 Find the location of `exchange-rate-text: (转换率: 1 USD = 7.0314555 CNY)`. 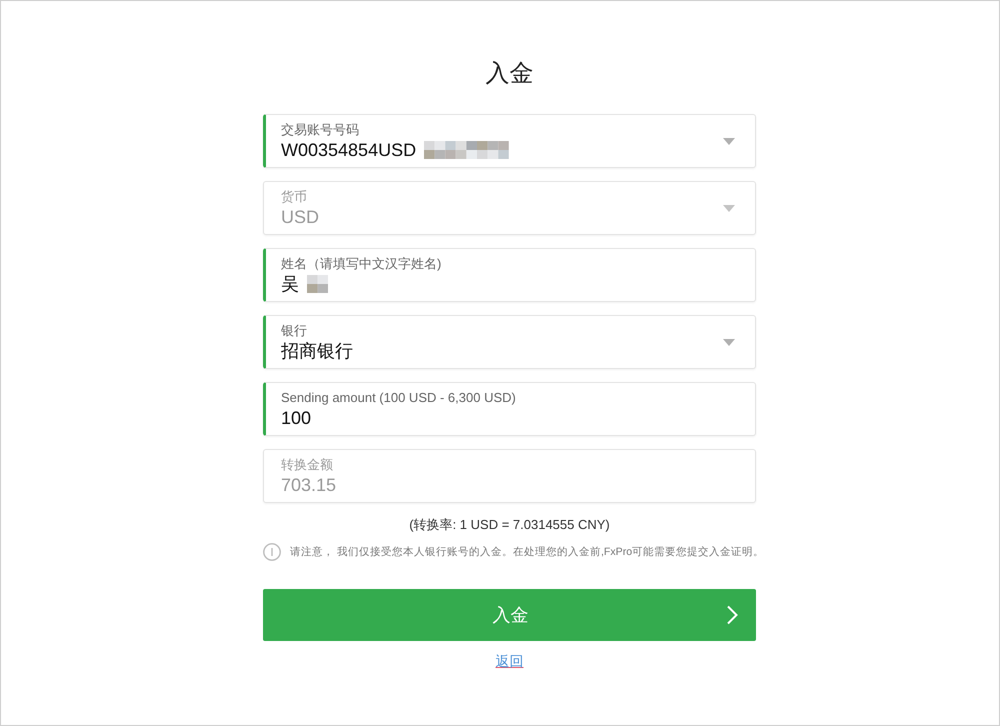

exchange-rate-text: (转换率: 1 USD = 7.0314555 CNY) is located at coordinates (509, 525).